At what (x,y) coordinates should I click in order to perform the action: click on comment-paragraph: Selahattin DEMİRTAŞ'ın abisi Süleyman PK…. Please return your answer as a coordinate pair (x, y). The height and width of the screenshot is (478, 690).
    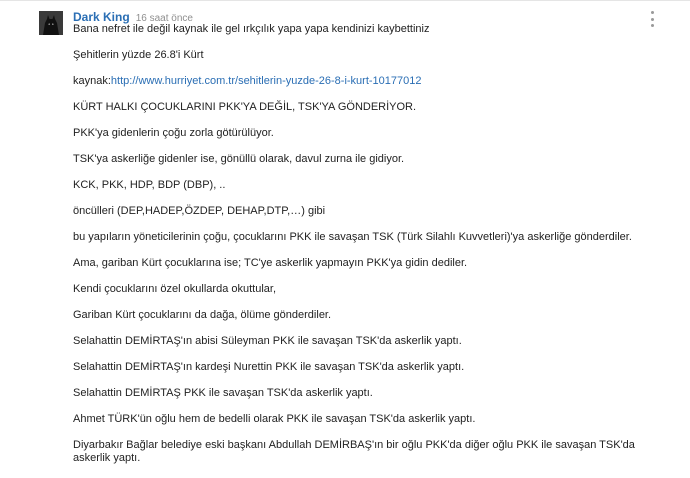
    Looking at the image, I should click on (267, 341).